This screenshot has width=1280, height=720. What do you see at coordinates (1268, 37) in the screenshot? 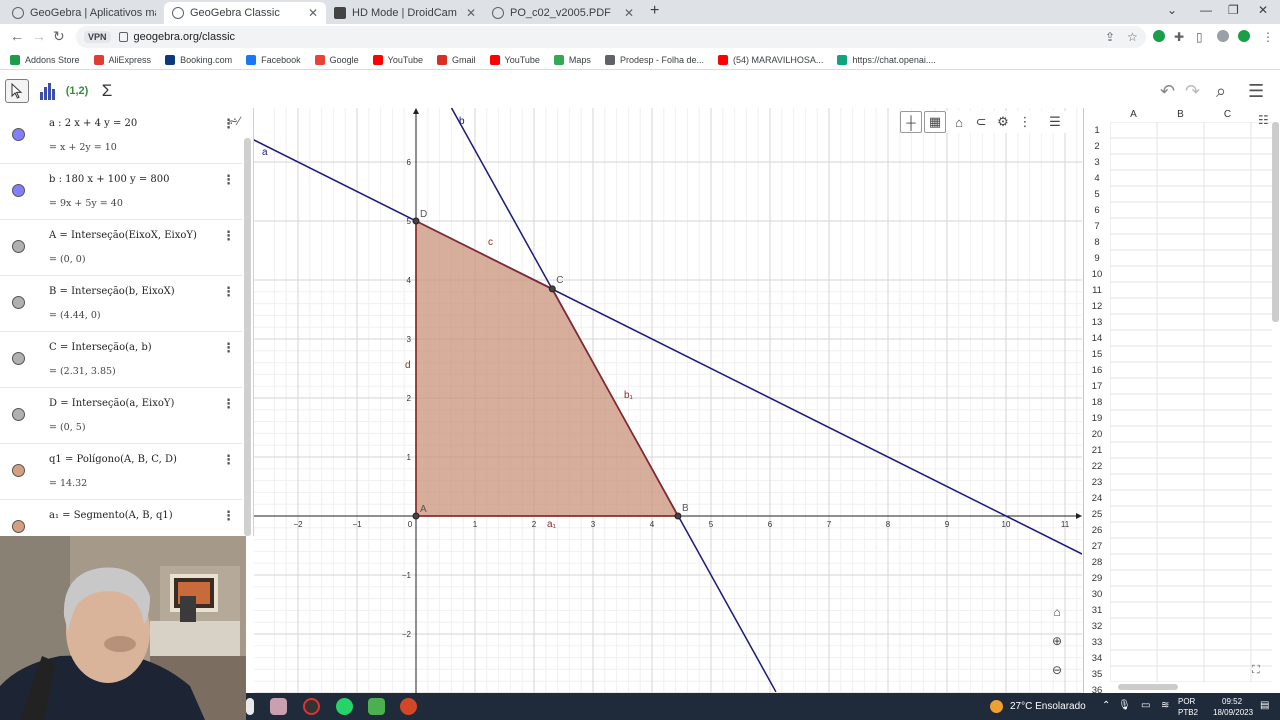
I see `browser-menu-icon: ⋮` at bounding box center [1268, 37].